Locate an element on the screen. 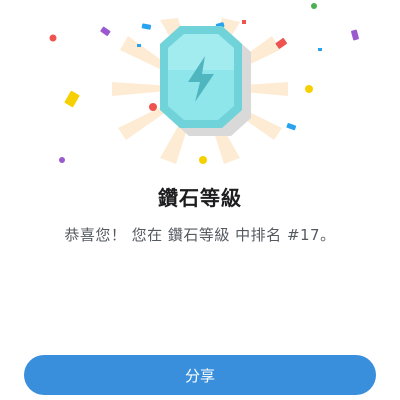  tier-title: 鑽石等級 is located at coordinates (200, 198).